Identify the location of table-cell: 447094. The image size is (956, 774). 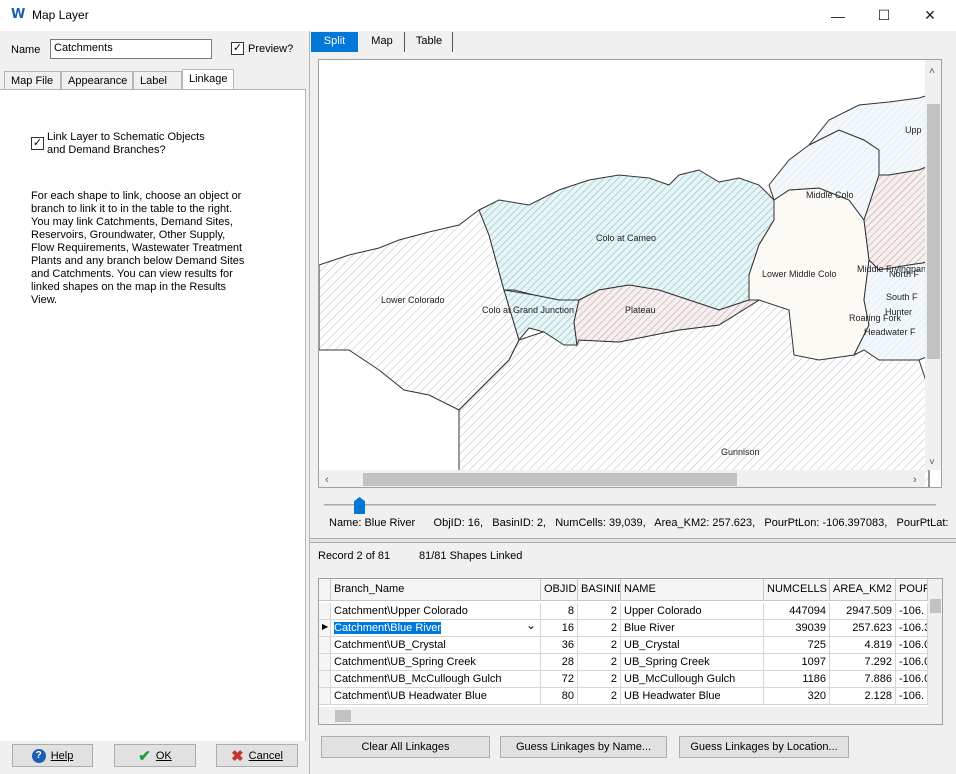
(797, 611).